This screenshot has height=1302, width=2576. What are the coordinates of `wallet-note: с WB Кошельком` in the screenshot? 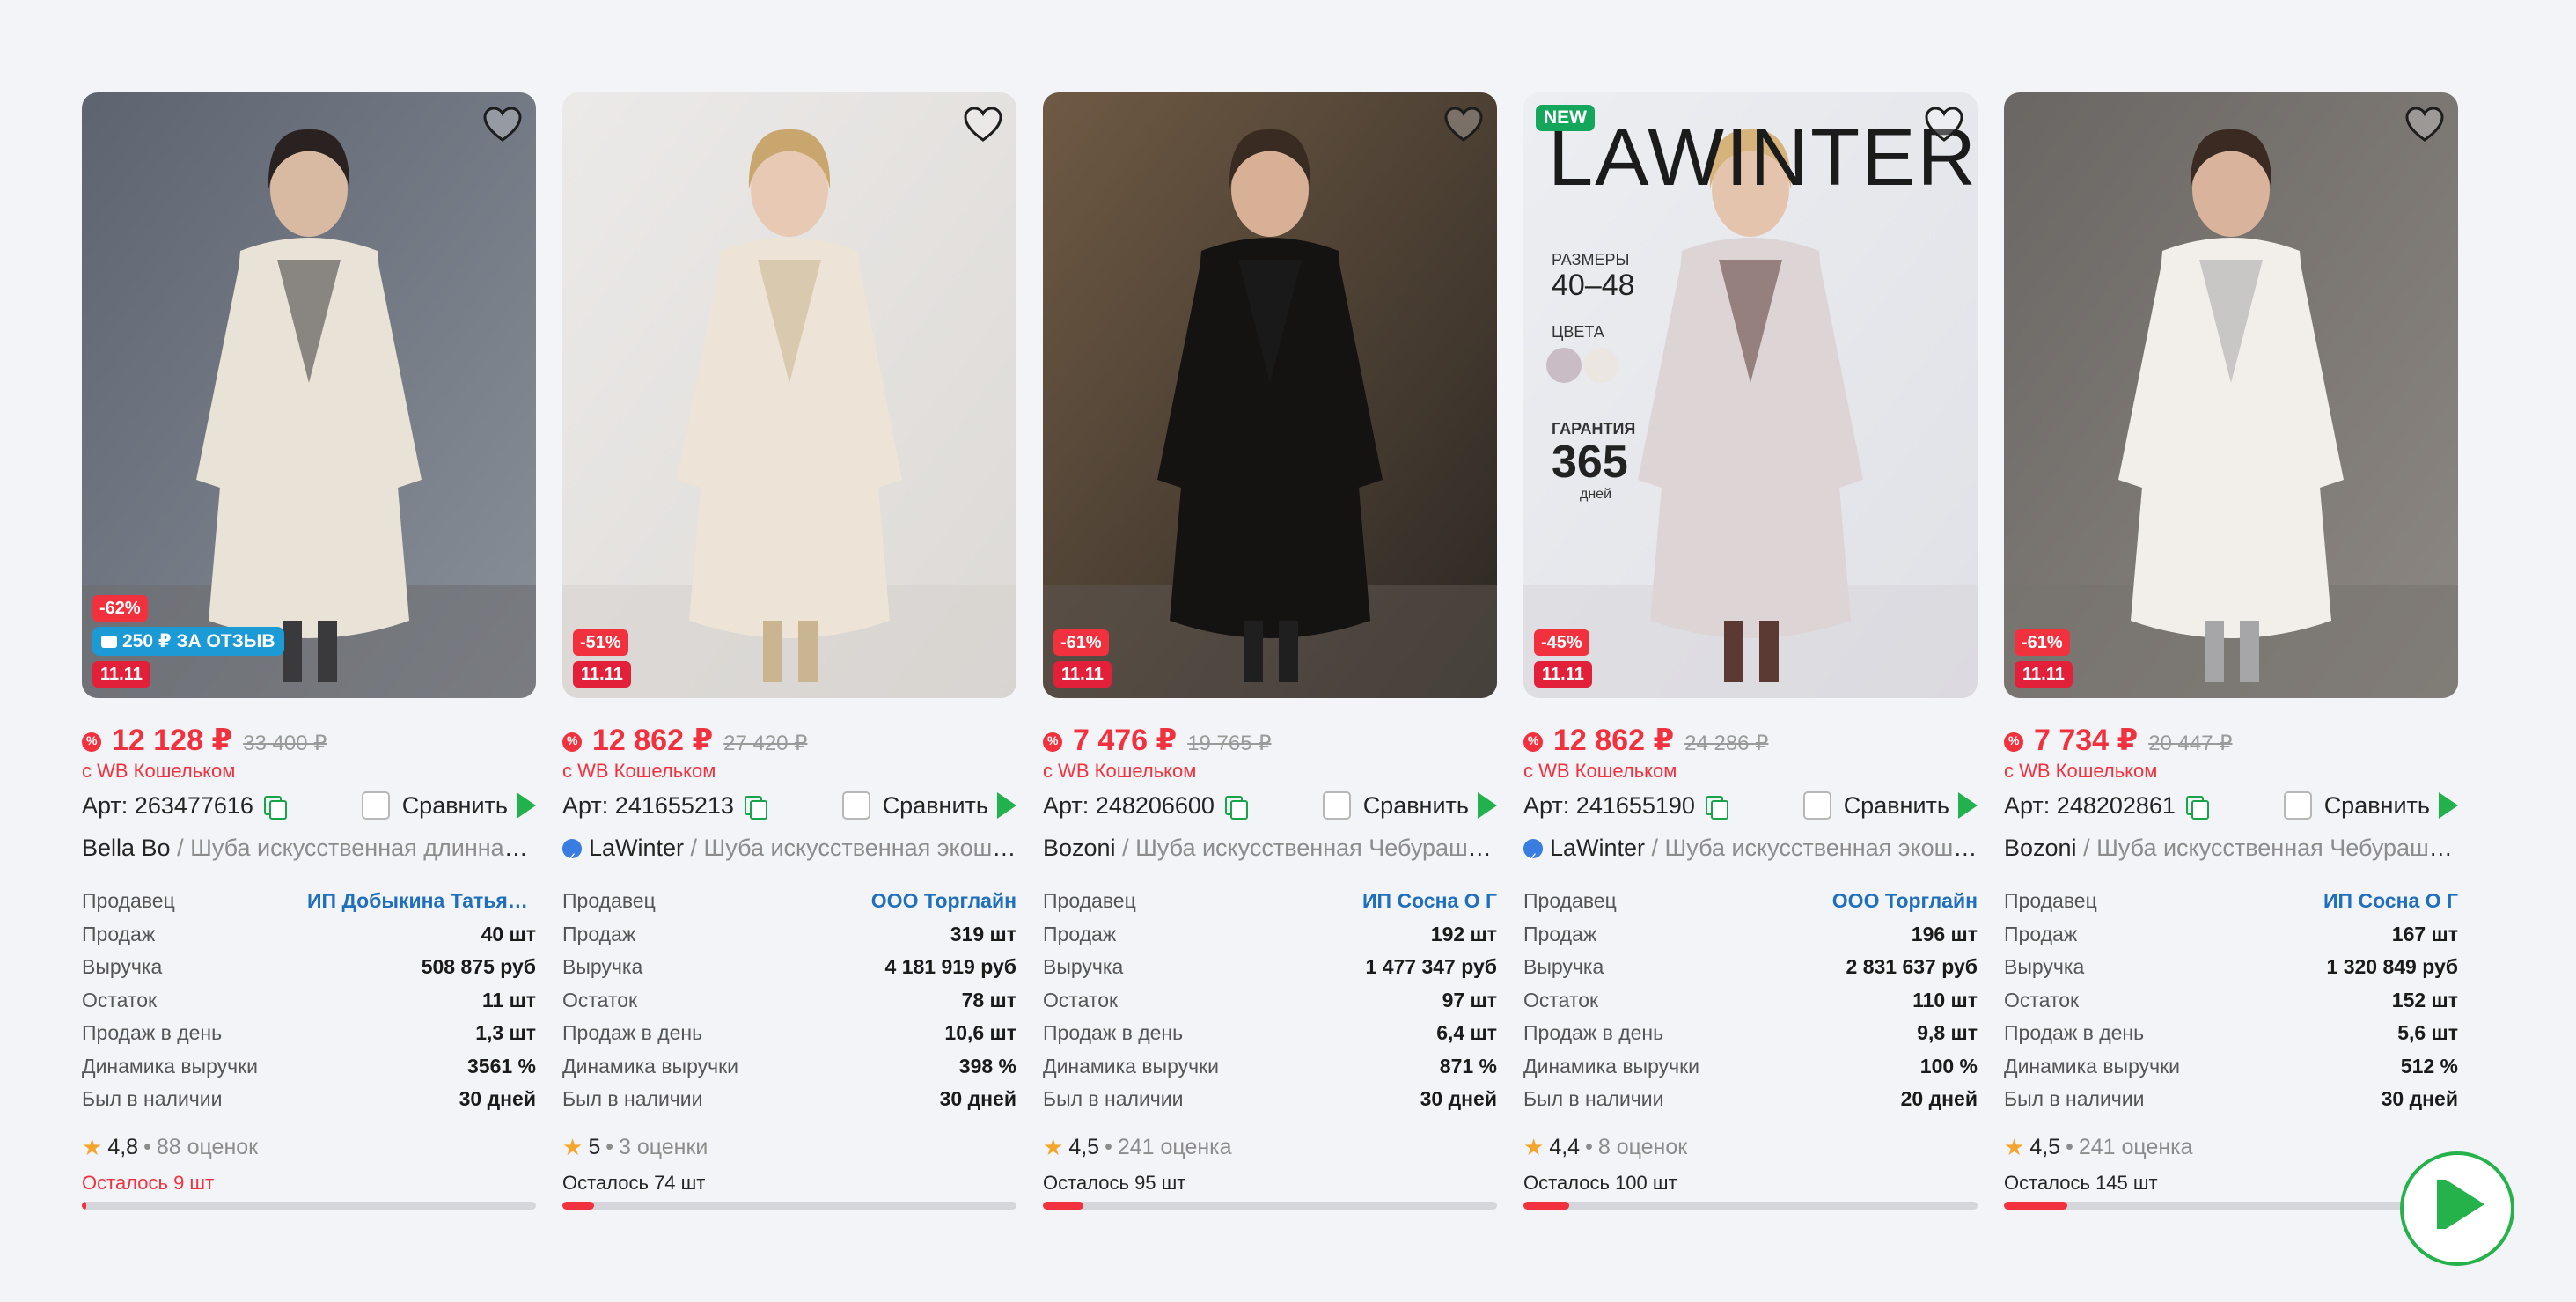 It's located at (159, 771).